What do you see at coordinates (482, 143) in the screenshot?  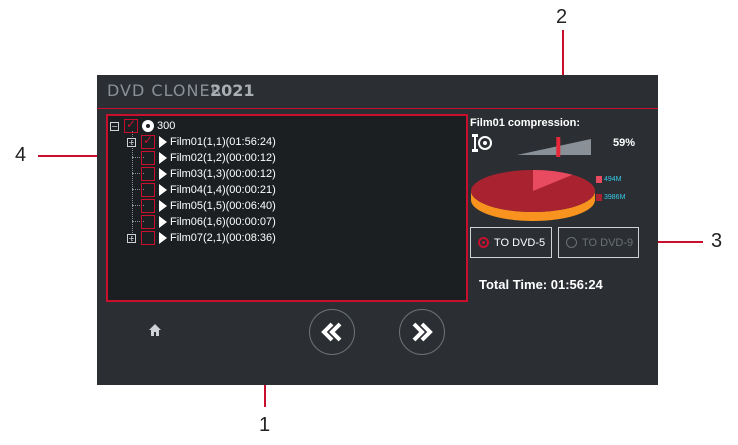 I see `compress-icon` at bounding box center [482, 143].